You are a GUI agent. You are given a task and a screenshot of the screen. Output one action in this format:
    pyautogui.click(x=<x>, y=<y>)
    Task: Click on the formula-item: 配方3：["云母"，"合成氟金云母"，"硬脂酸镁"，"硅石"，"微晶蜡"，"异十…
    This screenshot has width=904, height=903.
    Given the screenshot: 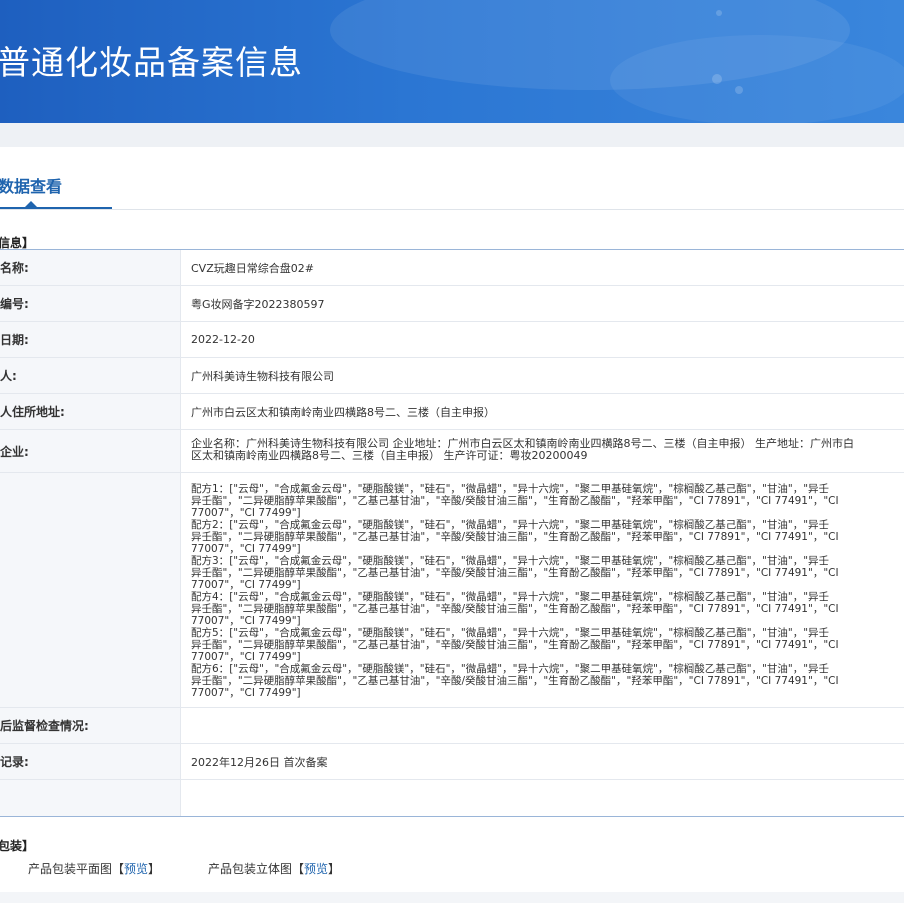 What is the action you would take?
    pyautogui.click(x=547, y=573)
    